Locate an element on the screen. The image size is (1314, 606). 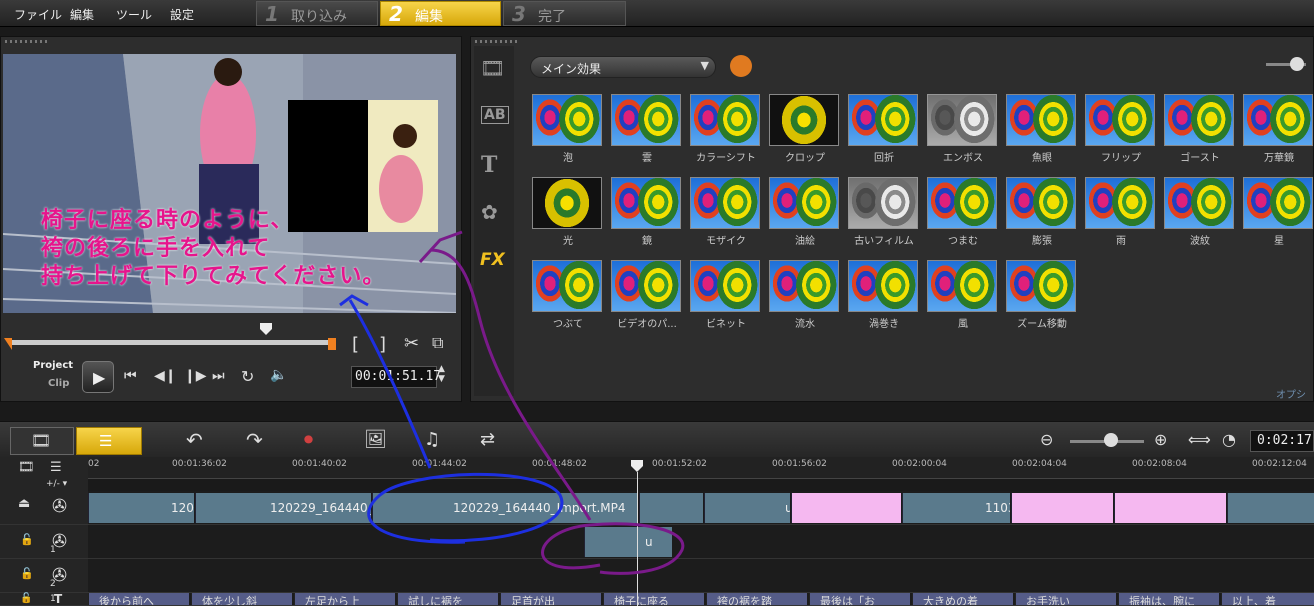
effect-tile: 魚眼 is located at coordinates (1042, 129).